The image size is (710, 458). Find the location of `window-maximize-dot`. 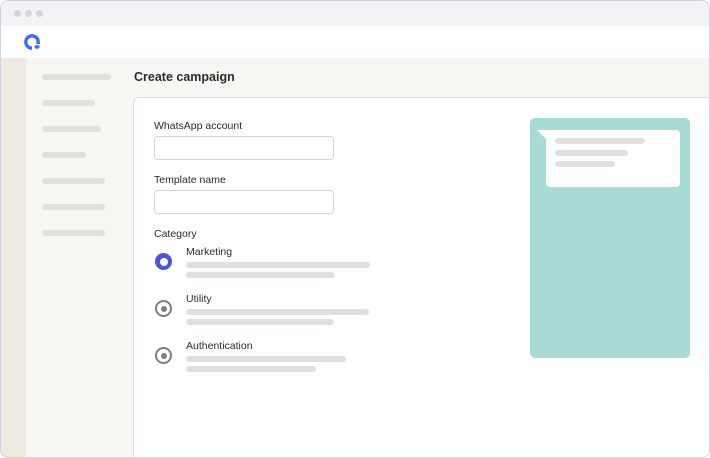

window-maximize-dot is located at coordinates (39, 13).